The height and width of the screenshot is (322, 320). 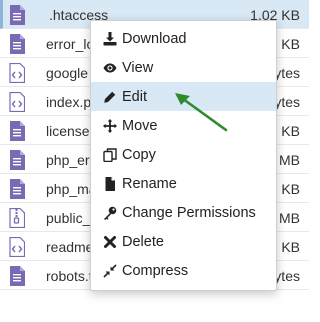 What do you see at coordinates (154, 38) in the screenshot?
I see `menu-item-label: Download` at bounding box center [154, 38].